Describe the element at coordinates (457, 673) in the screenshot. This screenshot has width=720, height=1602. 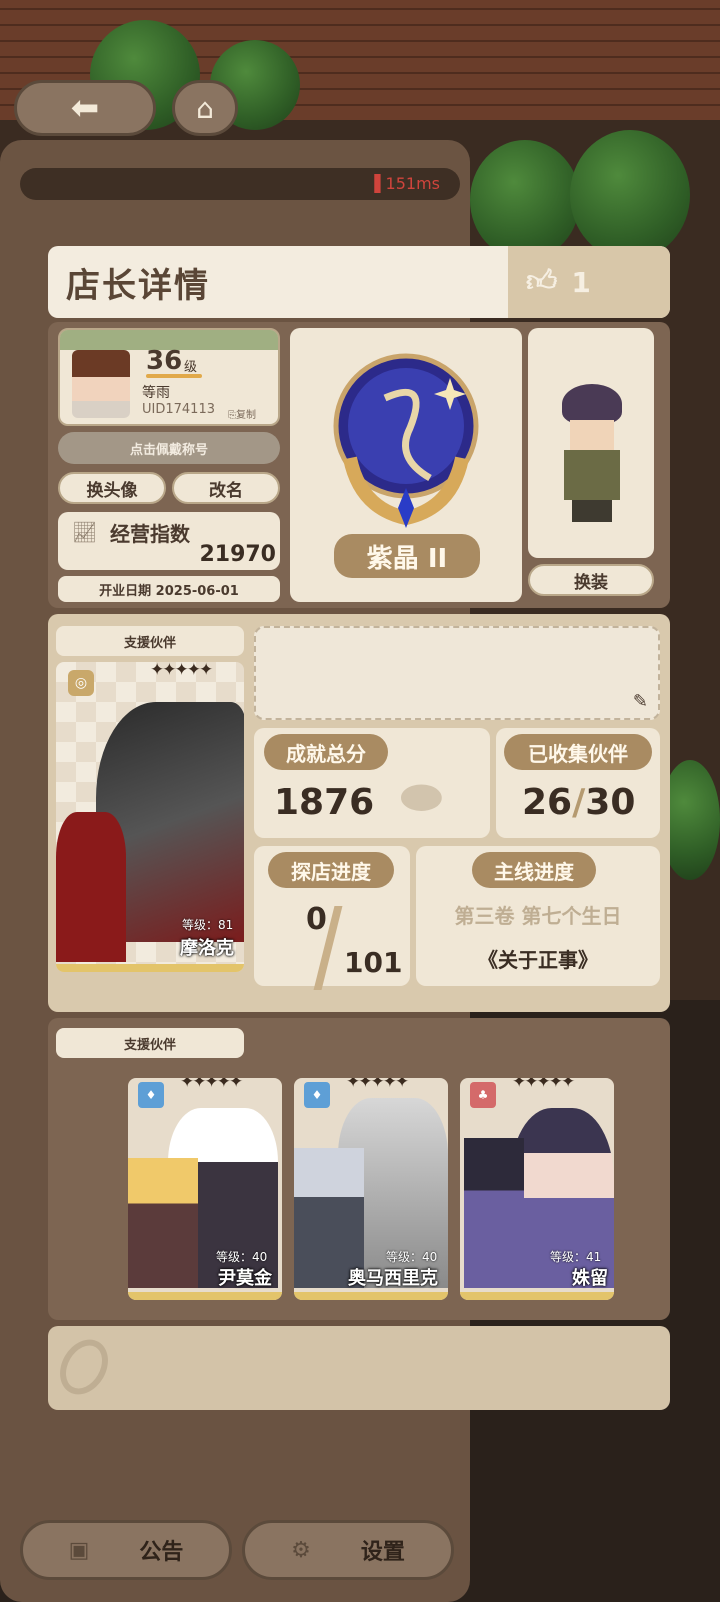
I see `signature-box: ✎` at that location.